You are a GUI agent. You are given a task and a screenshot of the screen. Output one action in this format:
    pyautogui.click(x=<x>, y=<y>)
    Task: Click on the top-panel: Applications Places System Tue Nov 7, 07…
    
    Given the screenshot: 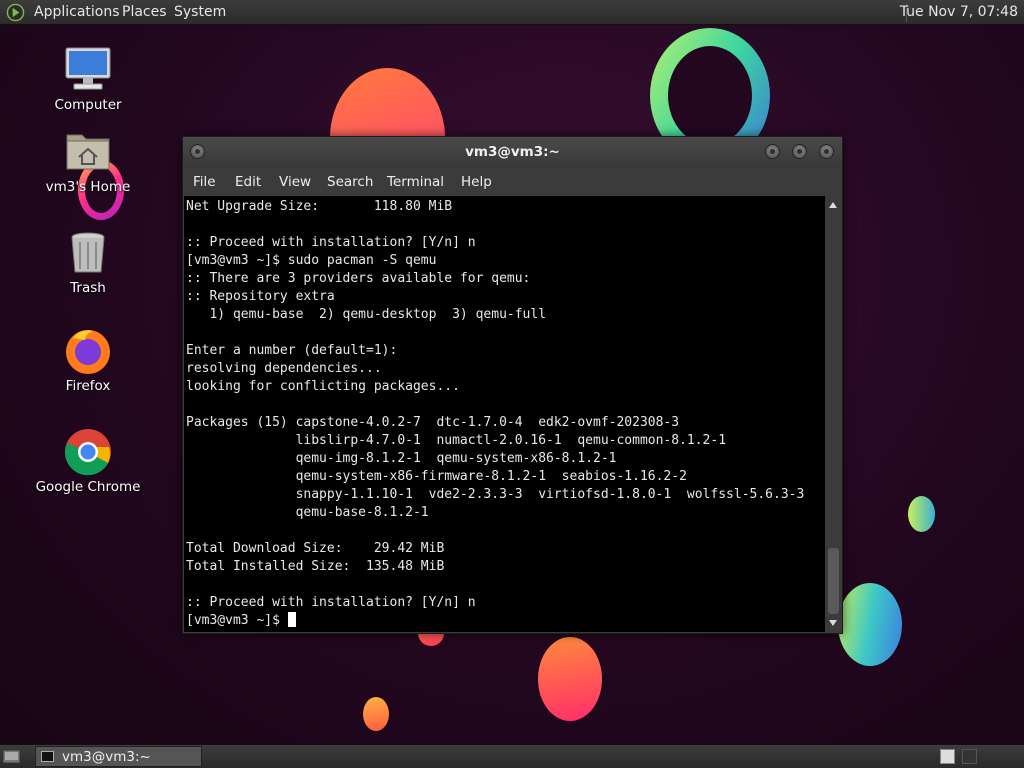 What is the action you would take?
    pyautogui.click(x=512, y=12)
    